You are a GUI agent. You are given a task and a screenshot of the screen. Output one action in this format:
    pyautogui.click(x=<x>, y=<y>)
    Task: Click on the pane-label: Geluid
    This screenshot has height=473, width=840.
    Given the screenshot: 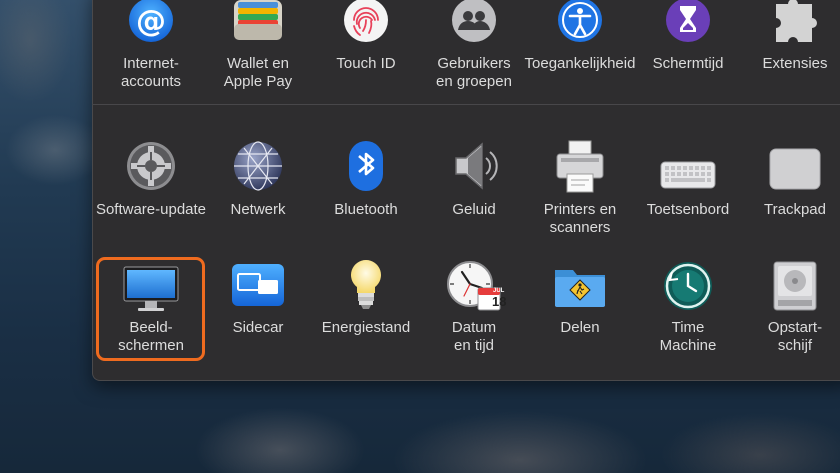 What is the action you would take?
    pyautogui.click(x=474, y=209)
    